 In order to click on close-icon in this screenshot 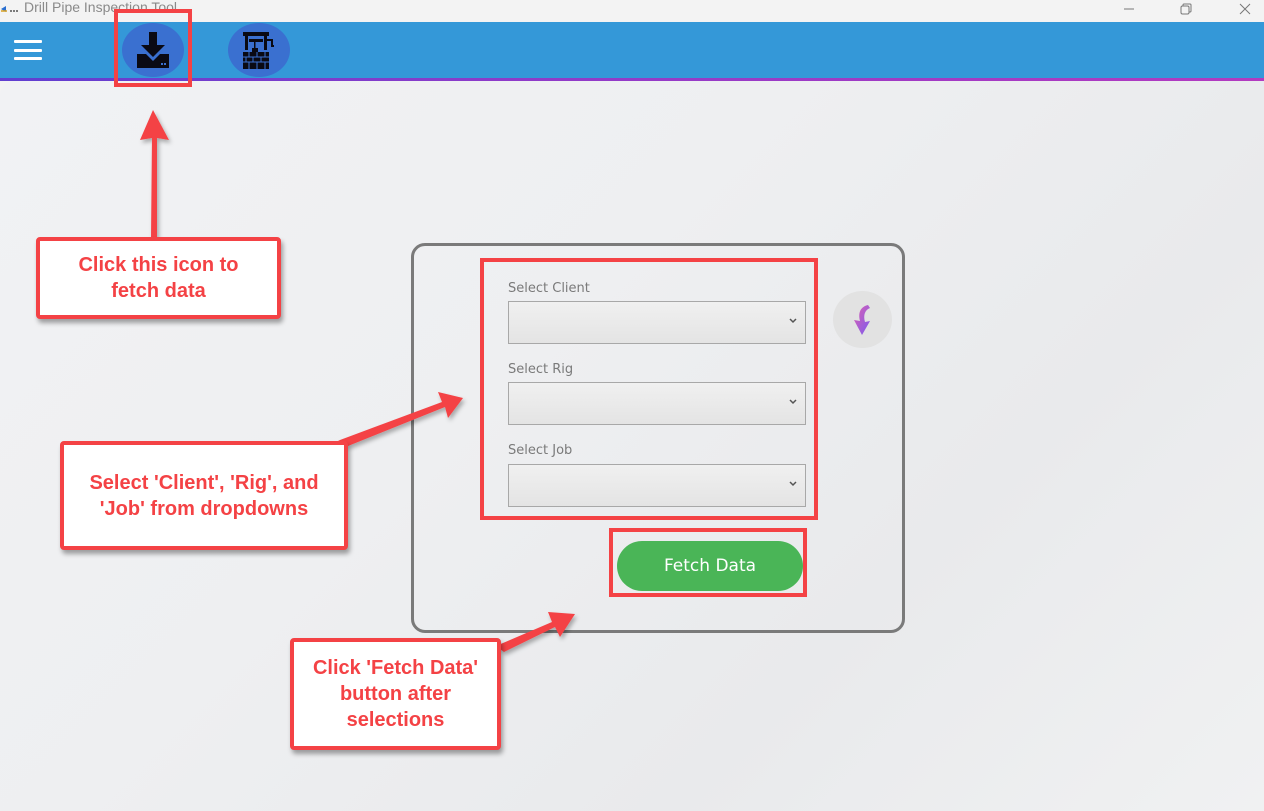, I will do `click(1245, 9)`.